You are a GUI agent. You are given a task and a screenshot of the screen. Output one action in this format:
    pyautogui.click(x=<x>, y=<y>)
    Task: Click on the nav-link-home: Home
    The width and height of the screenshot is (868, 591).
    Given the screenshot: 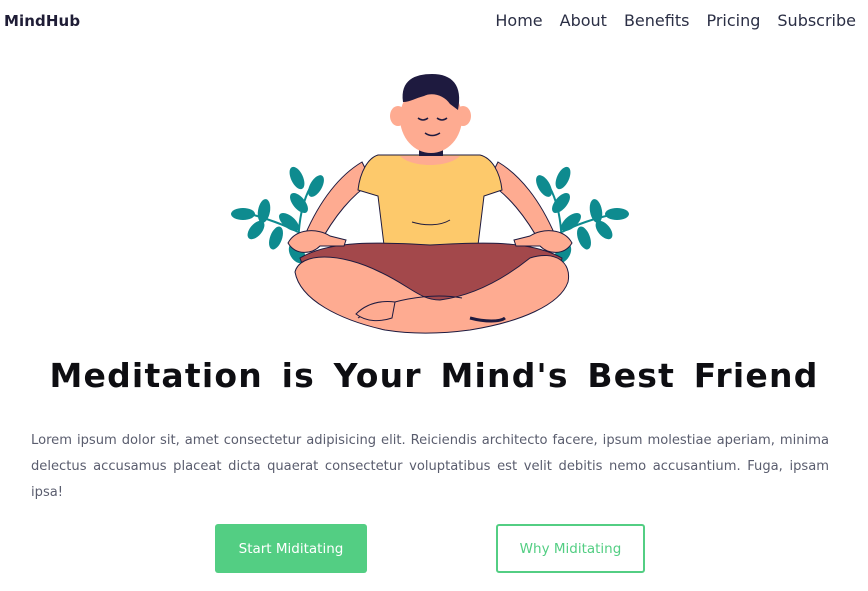 What is the action you would take?
    pyautogui.click(x=518, y=20)
    